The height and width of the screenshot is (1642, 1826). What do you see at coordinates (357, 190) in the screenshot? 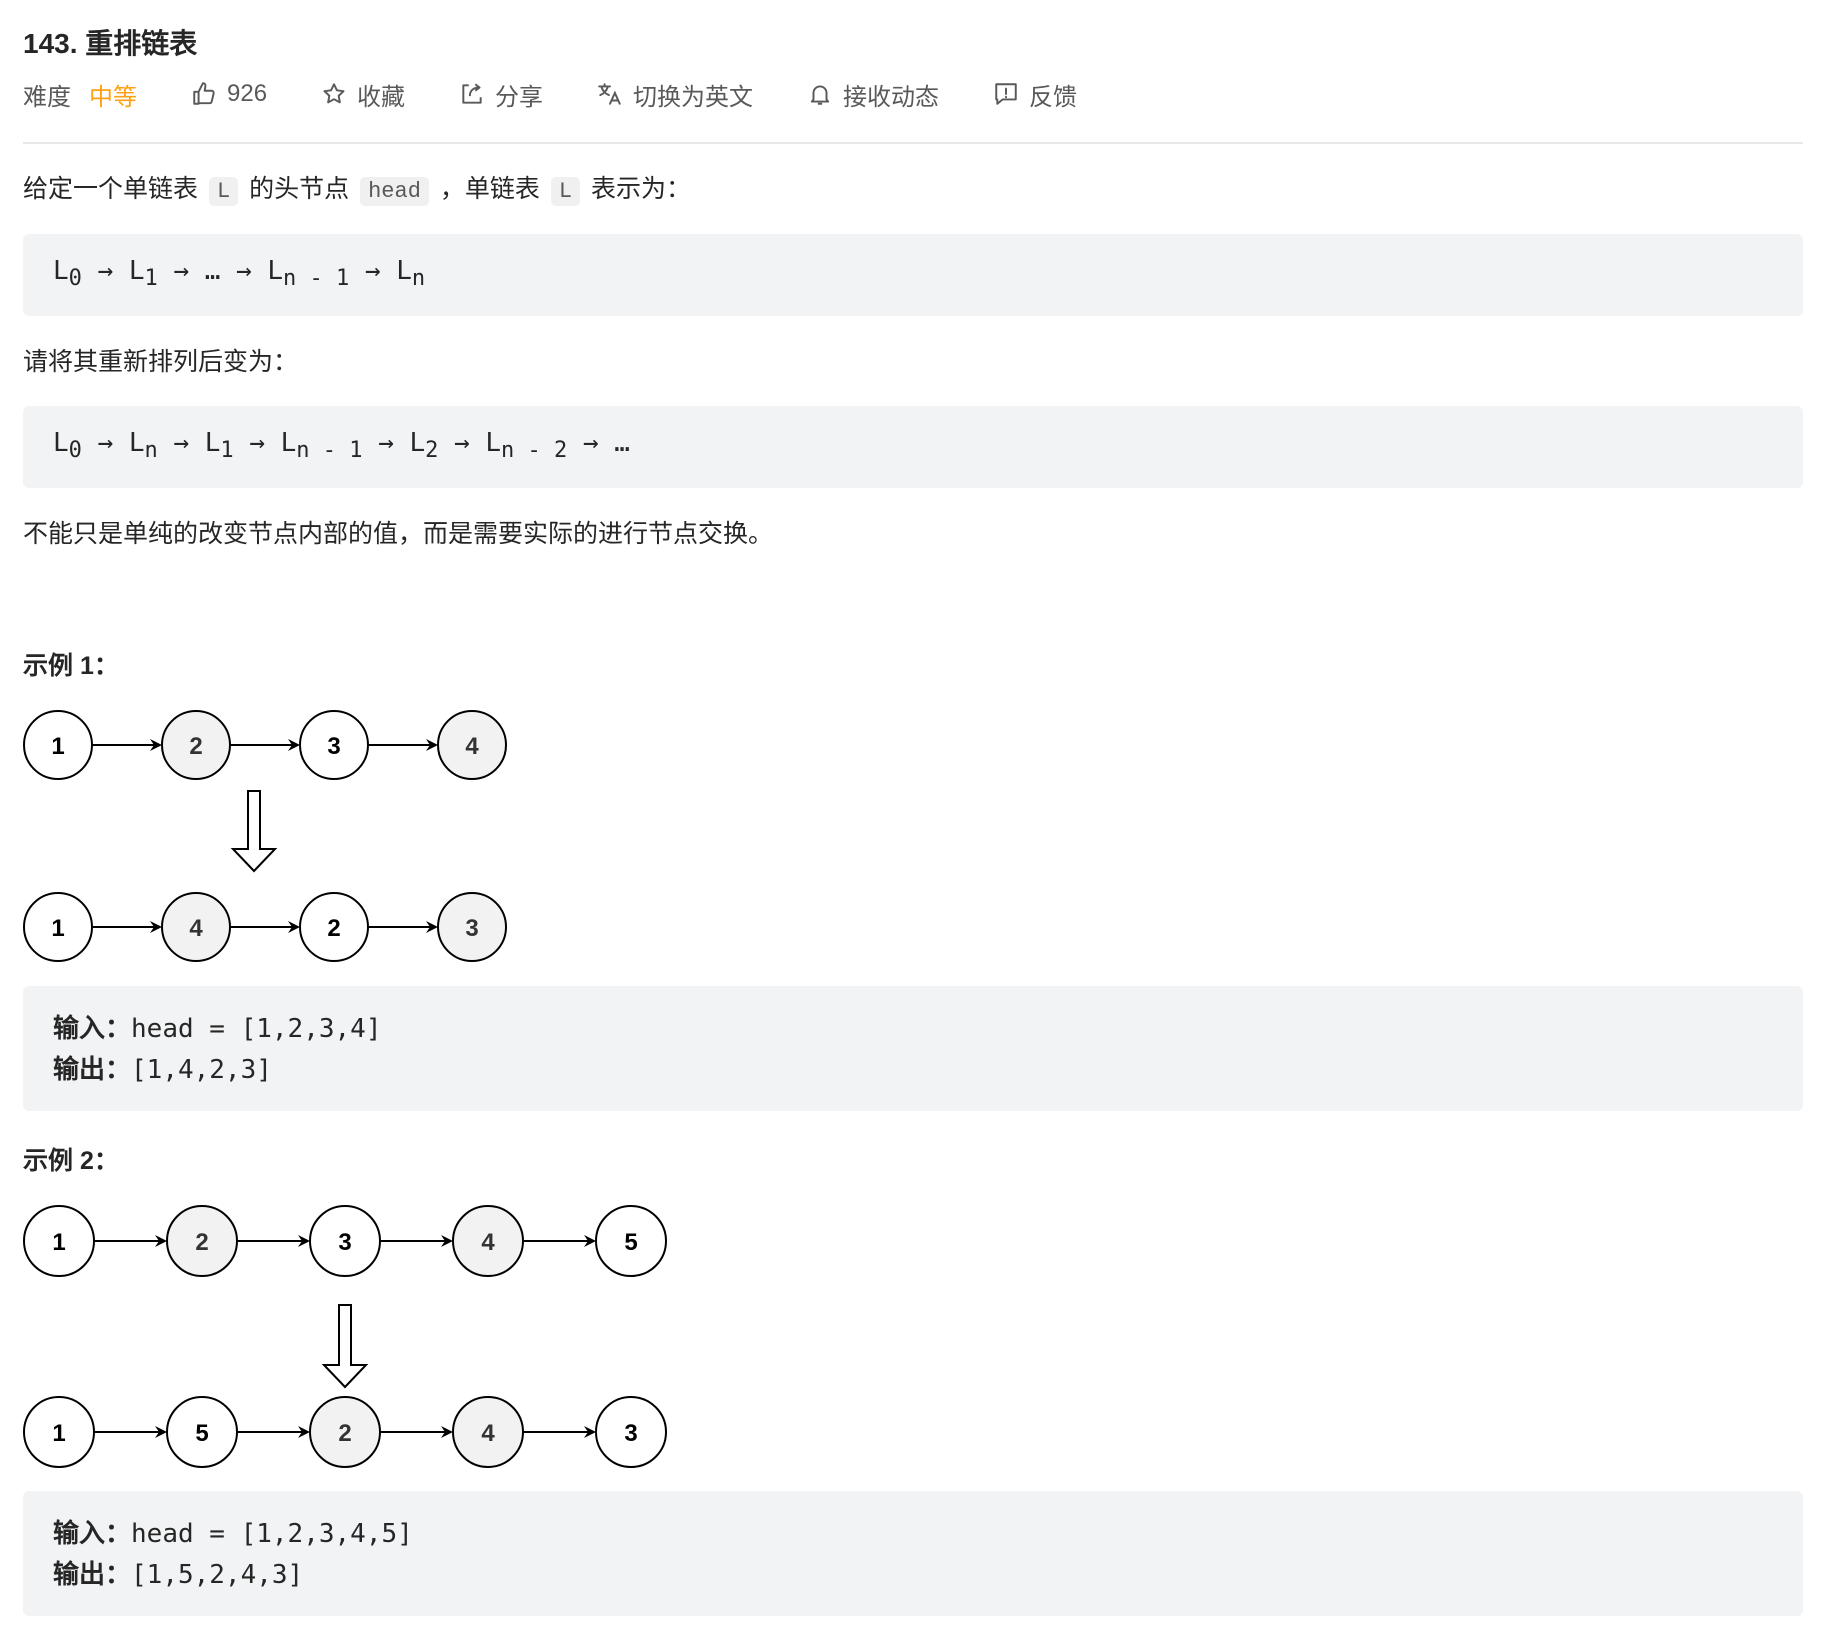
I see `description-intro: 给定一个单链表 L 的头节点 head ，单链表 L 表示为：` at bounding box center [357, 190].